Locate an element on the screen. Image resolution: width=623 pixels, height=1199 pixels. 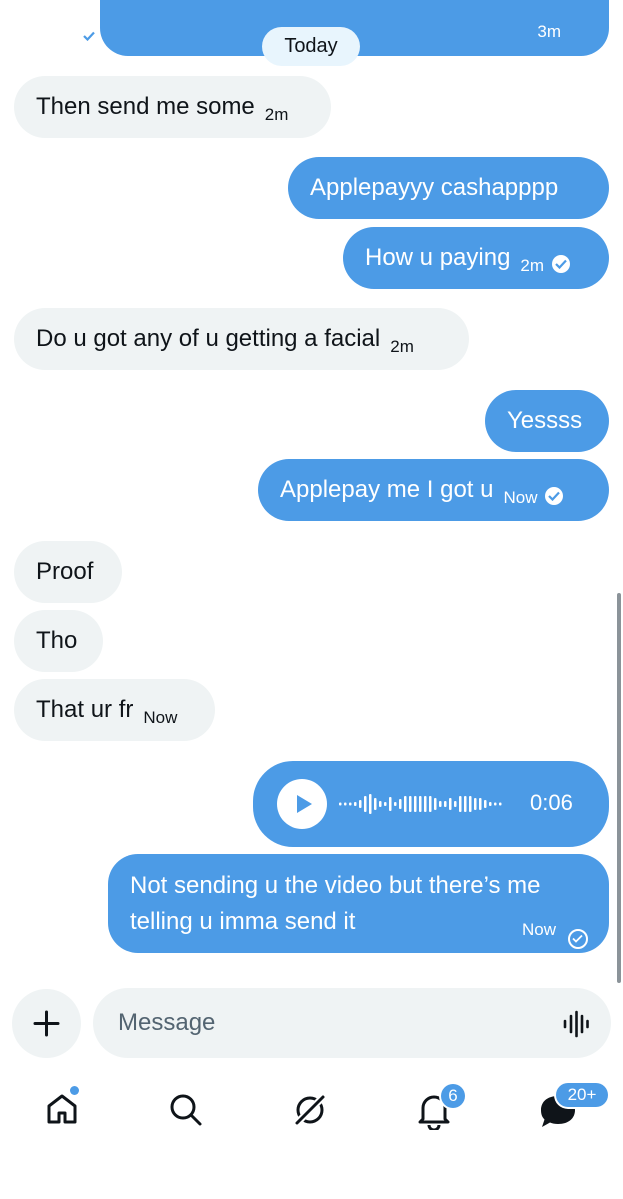
message-bubble-outgoing: Yessss is located at coordinates (547, 421).